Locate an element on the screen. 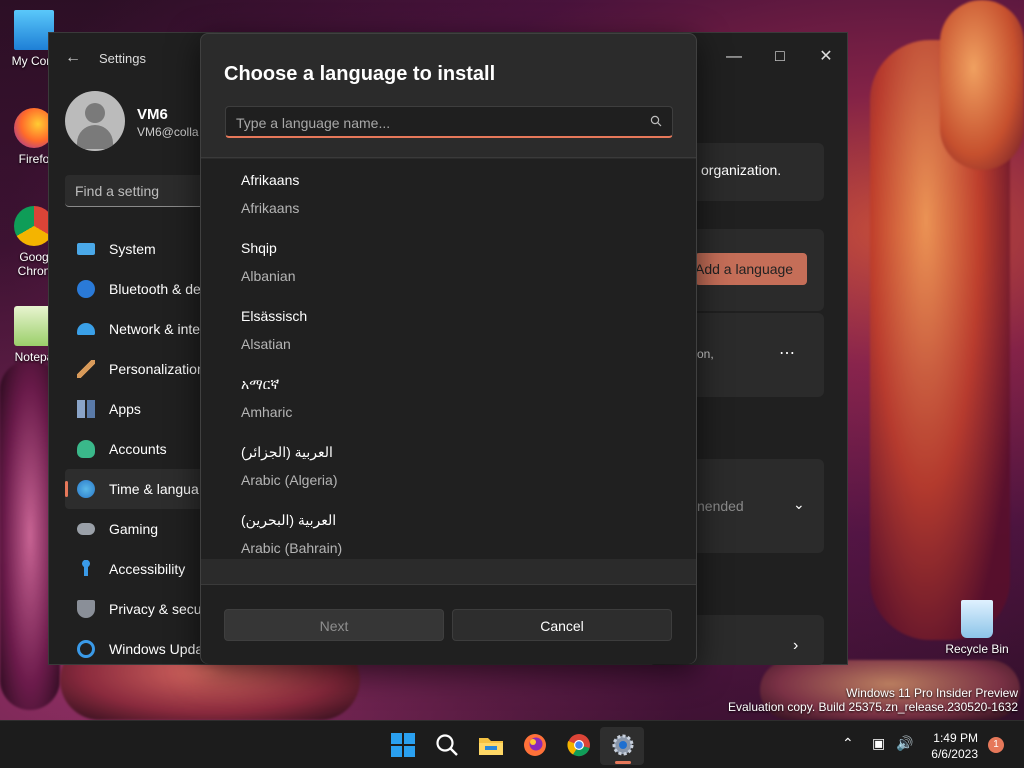 The height and width of the screenshot is (768, 1024). recommended-dropdown: nended is located at coordinates (720, 506).